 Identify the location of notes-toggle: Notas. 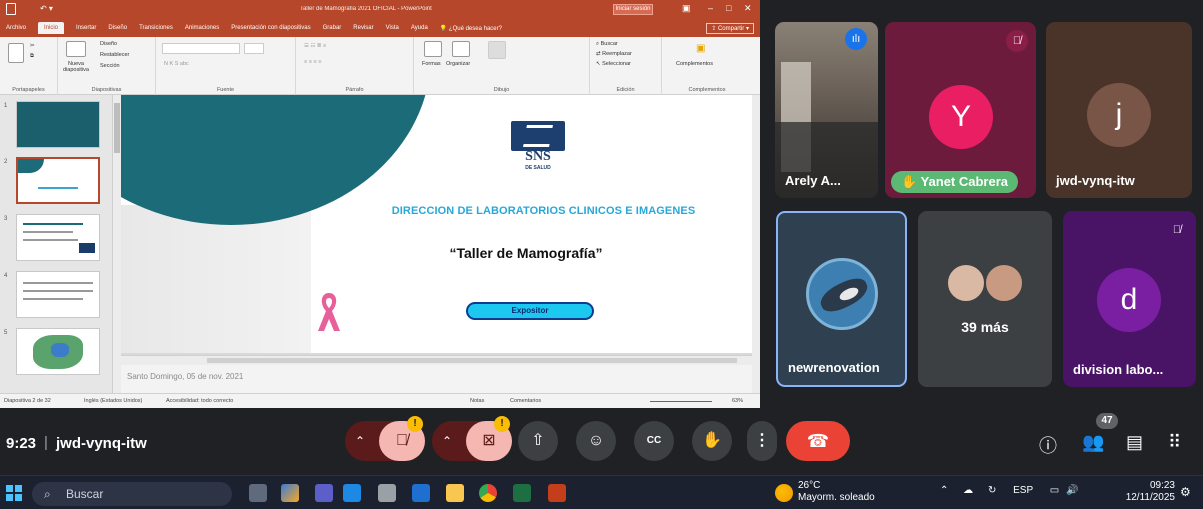
(477, 401).